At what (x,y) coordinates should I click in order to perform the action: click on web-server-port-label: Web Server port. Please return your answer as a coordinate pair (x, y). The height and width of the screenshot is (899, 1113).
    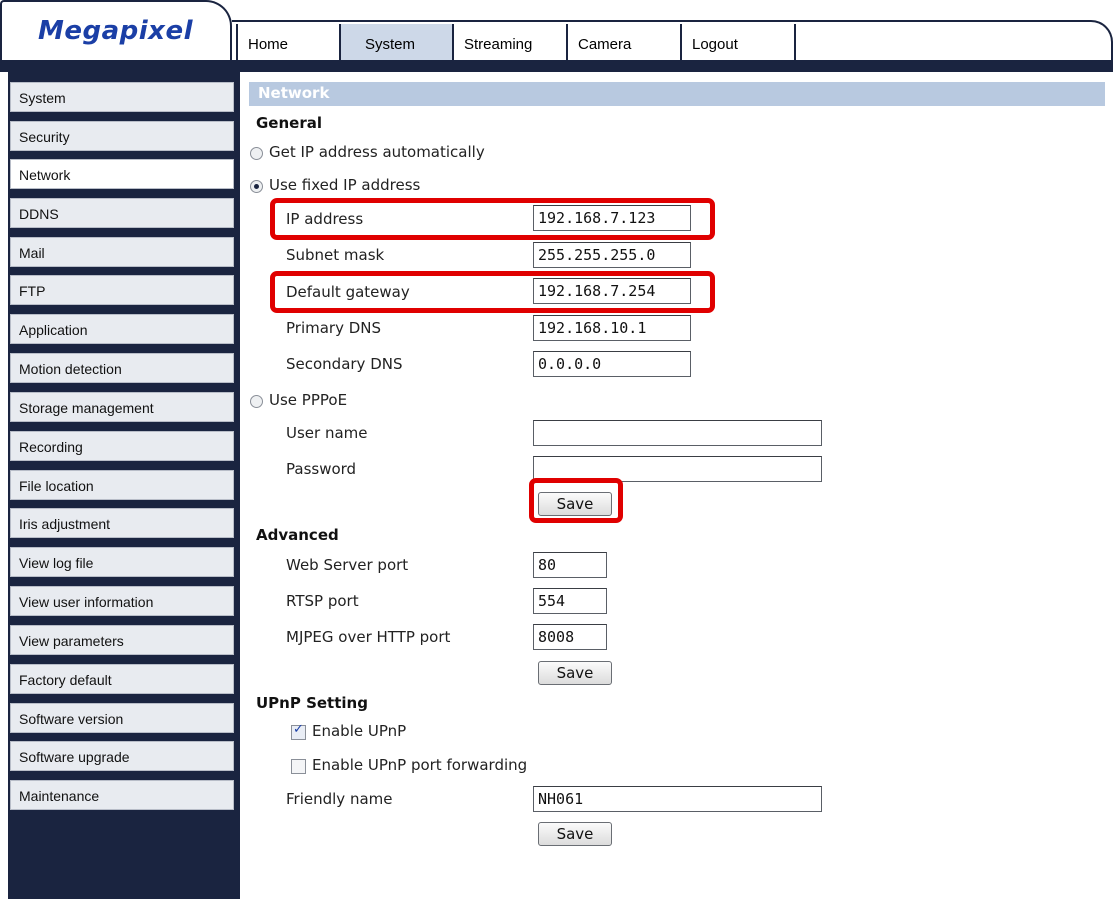
    Looking at the image, I should click on (347, 565).